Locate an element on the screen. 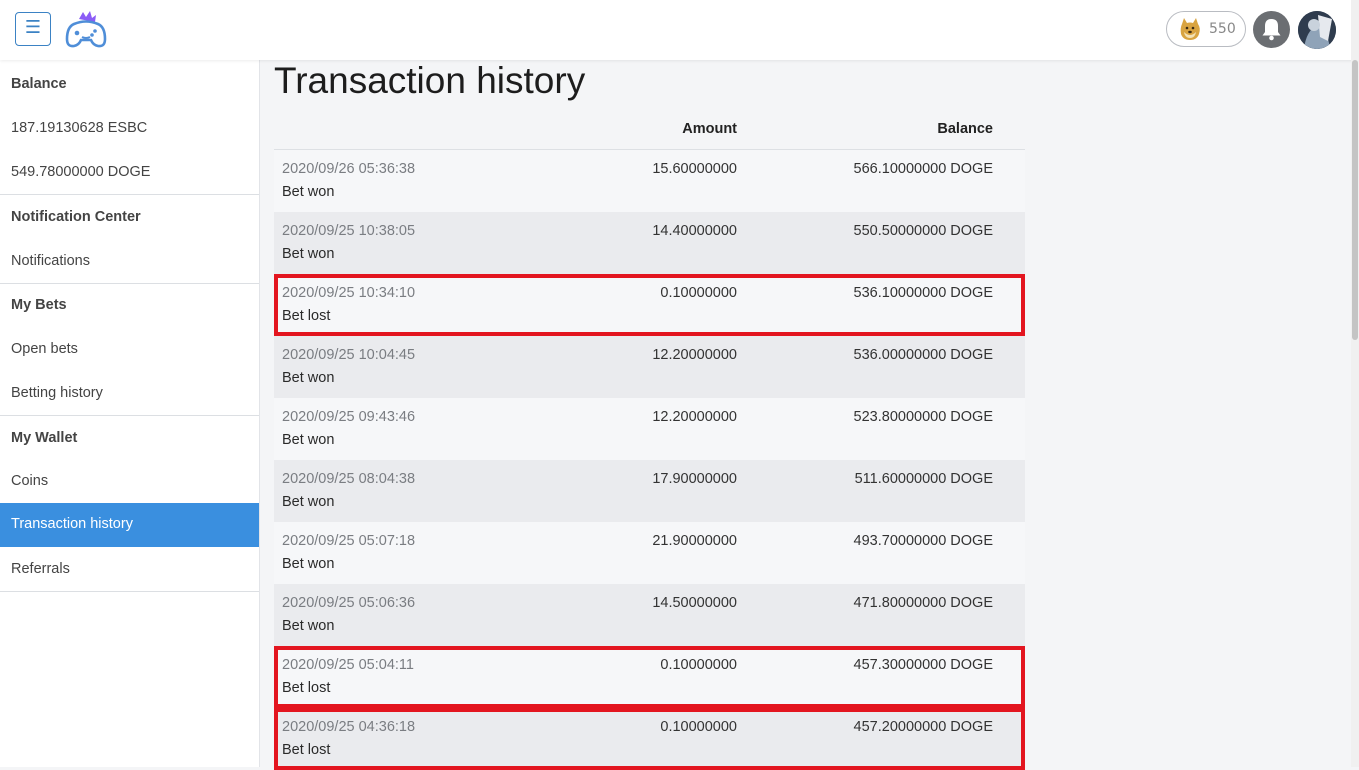 This screenshot has width=1359, height=770. row-date: 2020/09/25 05:04:11 is located at coordinates (348, 665).